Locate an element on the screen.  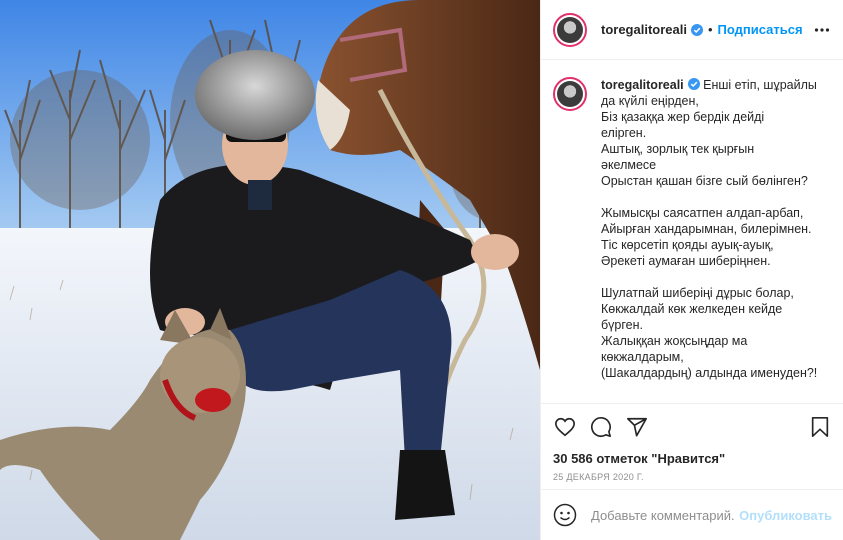
caption-line: Тіс көрсетіп қояды ауық-ауық, is located at coordinates (687, 245).